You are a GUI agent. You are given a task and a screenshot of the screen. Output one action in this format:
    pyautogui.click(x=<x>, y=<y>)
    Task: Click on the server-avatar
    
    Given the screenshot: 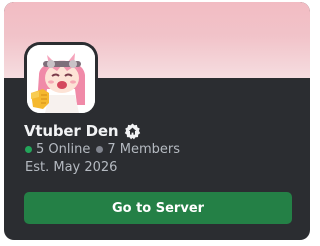 What is the action you would take?
    pyautogui.click(x=61, y=79)
    